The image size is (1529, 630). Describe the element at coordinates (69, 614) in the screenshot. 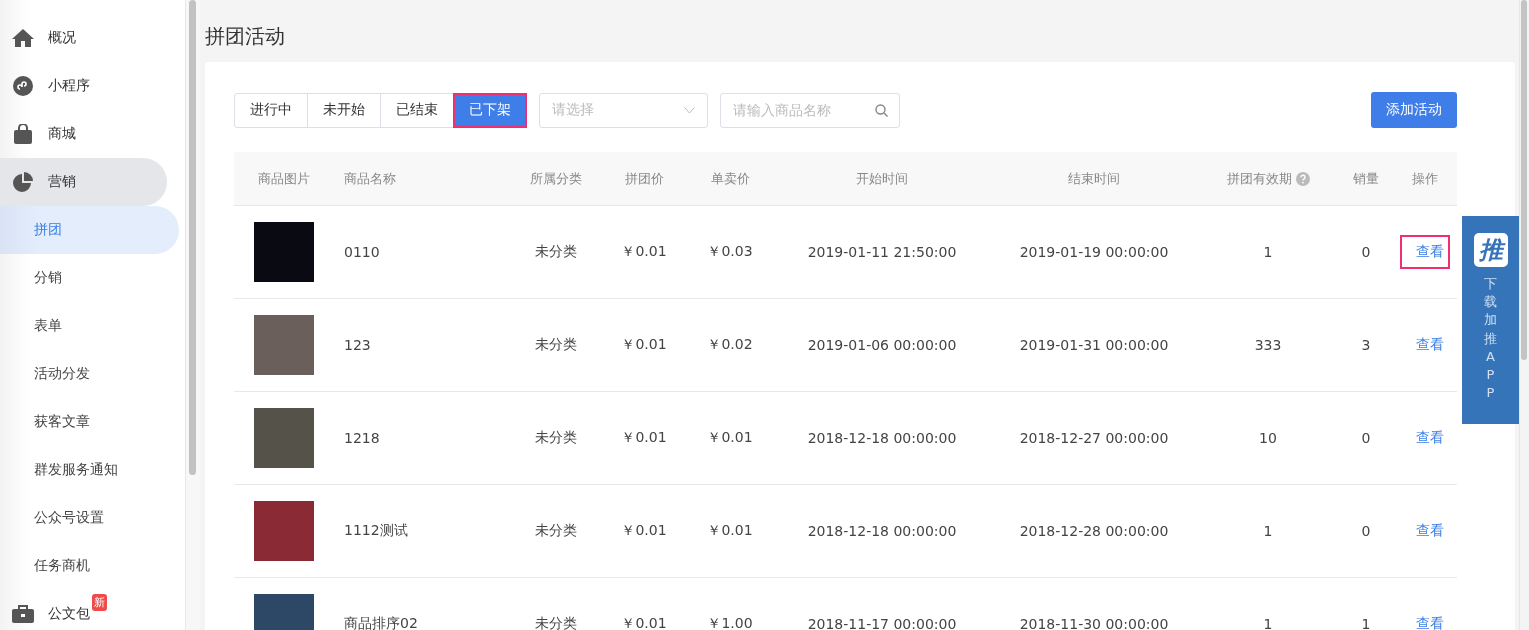

I see `sidebar-item-label: 公文包` at that location.